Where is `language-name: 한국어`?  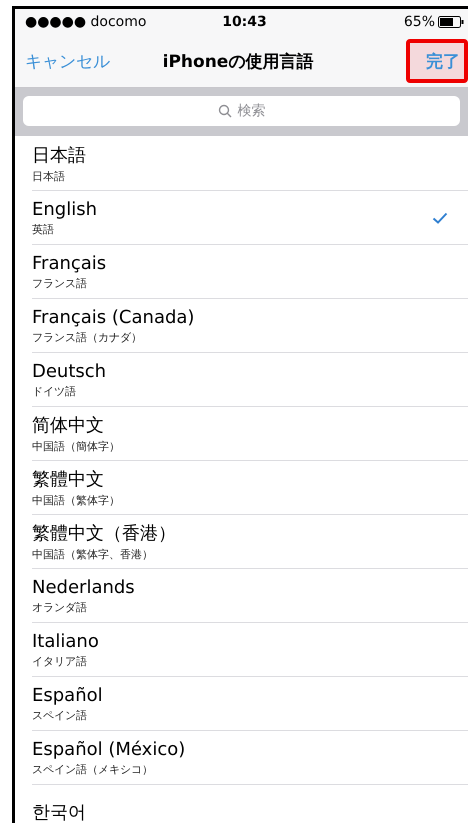
language-name: 한국어 is located at coordinates (59, 811).